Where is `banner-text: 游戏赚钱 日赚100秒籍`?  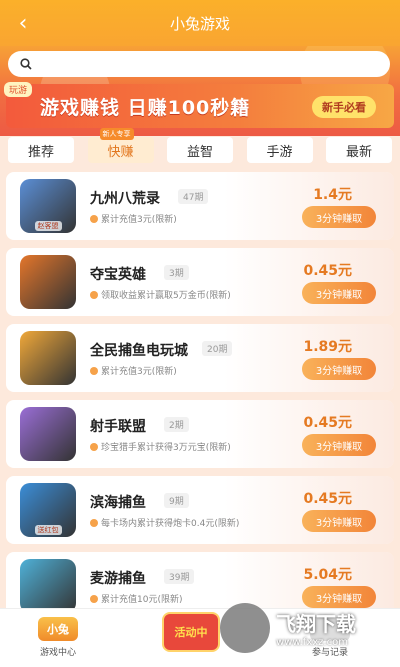
banner-text: 游戏赚钱 日赚100秒籍 is located at coordinates (145, 107).